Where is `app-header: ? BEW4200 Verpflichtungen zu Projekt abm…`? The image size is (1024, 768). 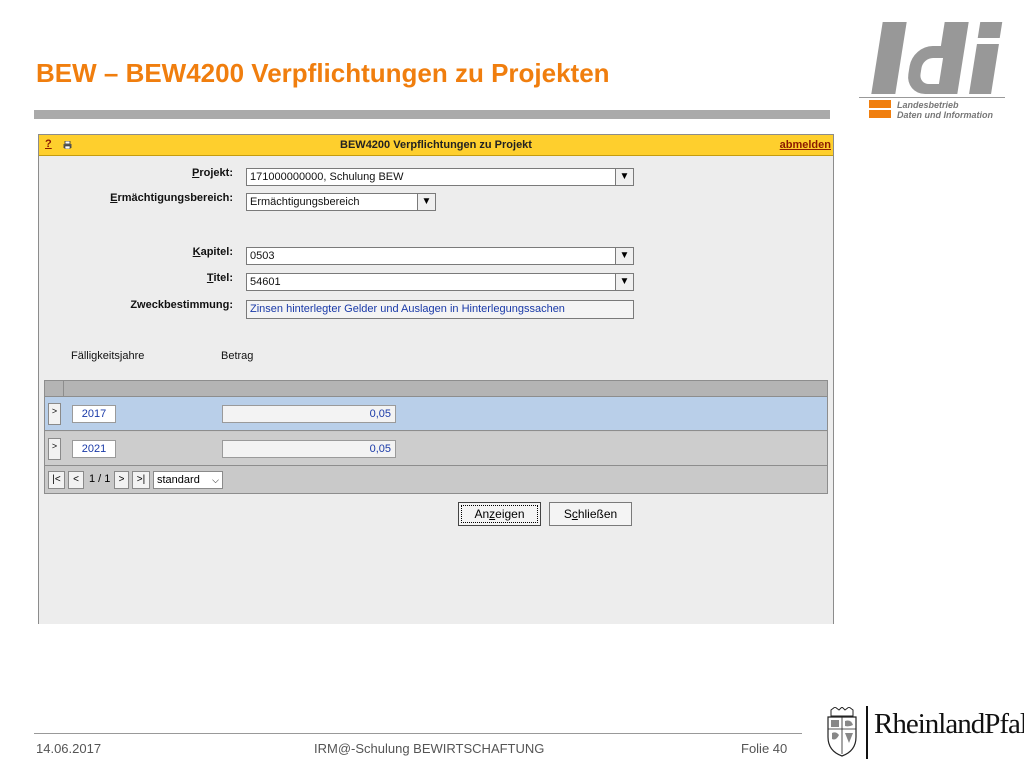 app-header: ? BEW4200 Verpflichtungen zu Projekt abm… is located at coordinates (436, 145).